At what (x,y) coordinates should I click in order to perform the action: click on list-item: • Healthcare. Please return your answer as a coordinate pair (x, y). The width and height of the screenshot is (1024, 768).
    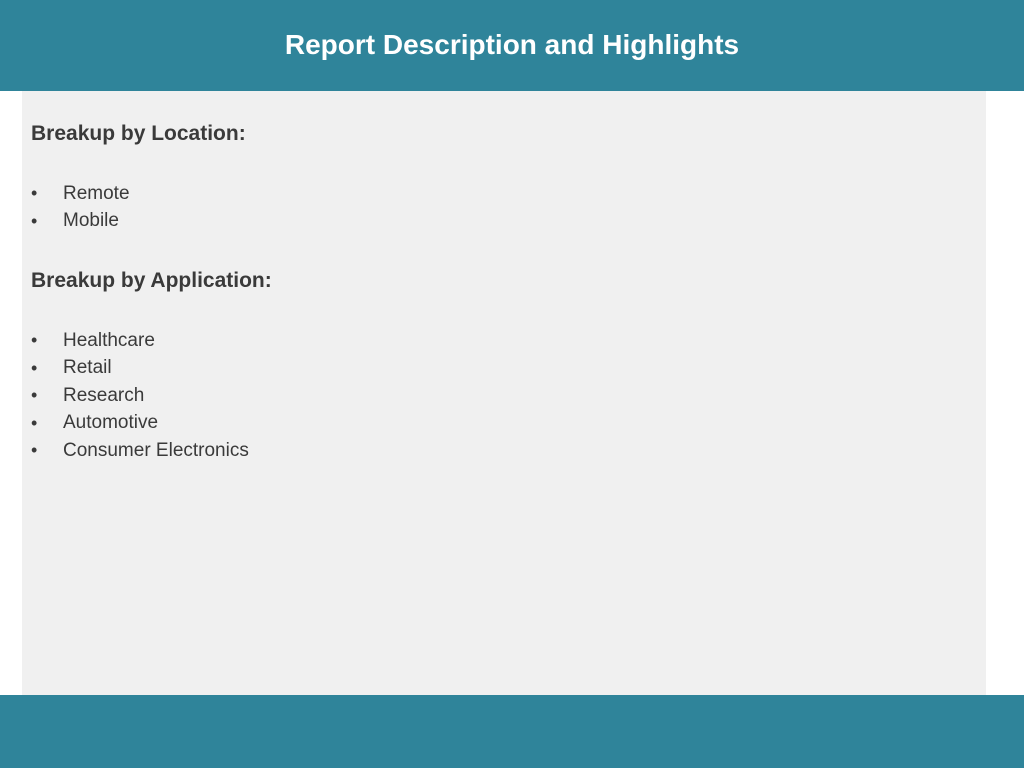
    Looking at the image, I should click on (140, 341).